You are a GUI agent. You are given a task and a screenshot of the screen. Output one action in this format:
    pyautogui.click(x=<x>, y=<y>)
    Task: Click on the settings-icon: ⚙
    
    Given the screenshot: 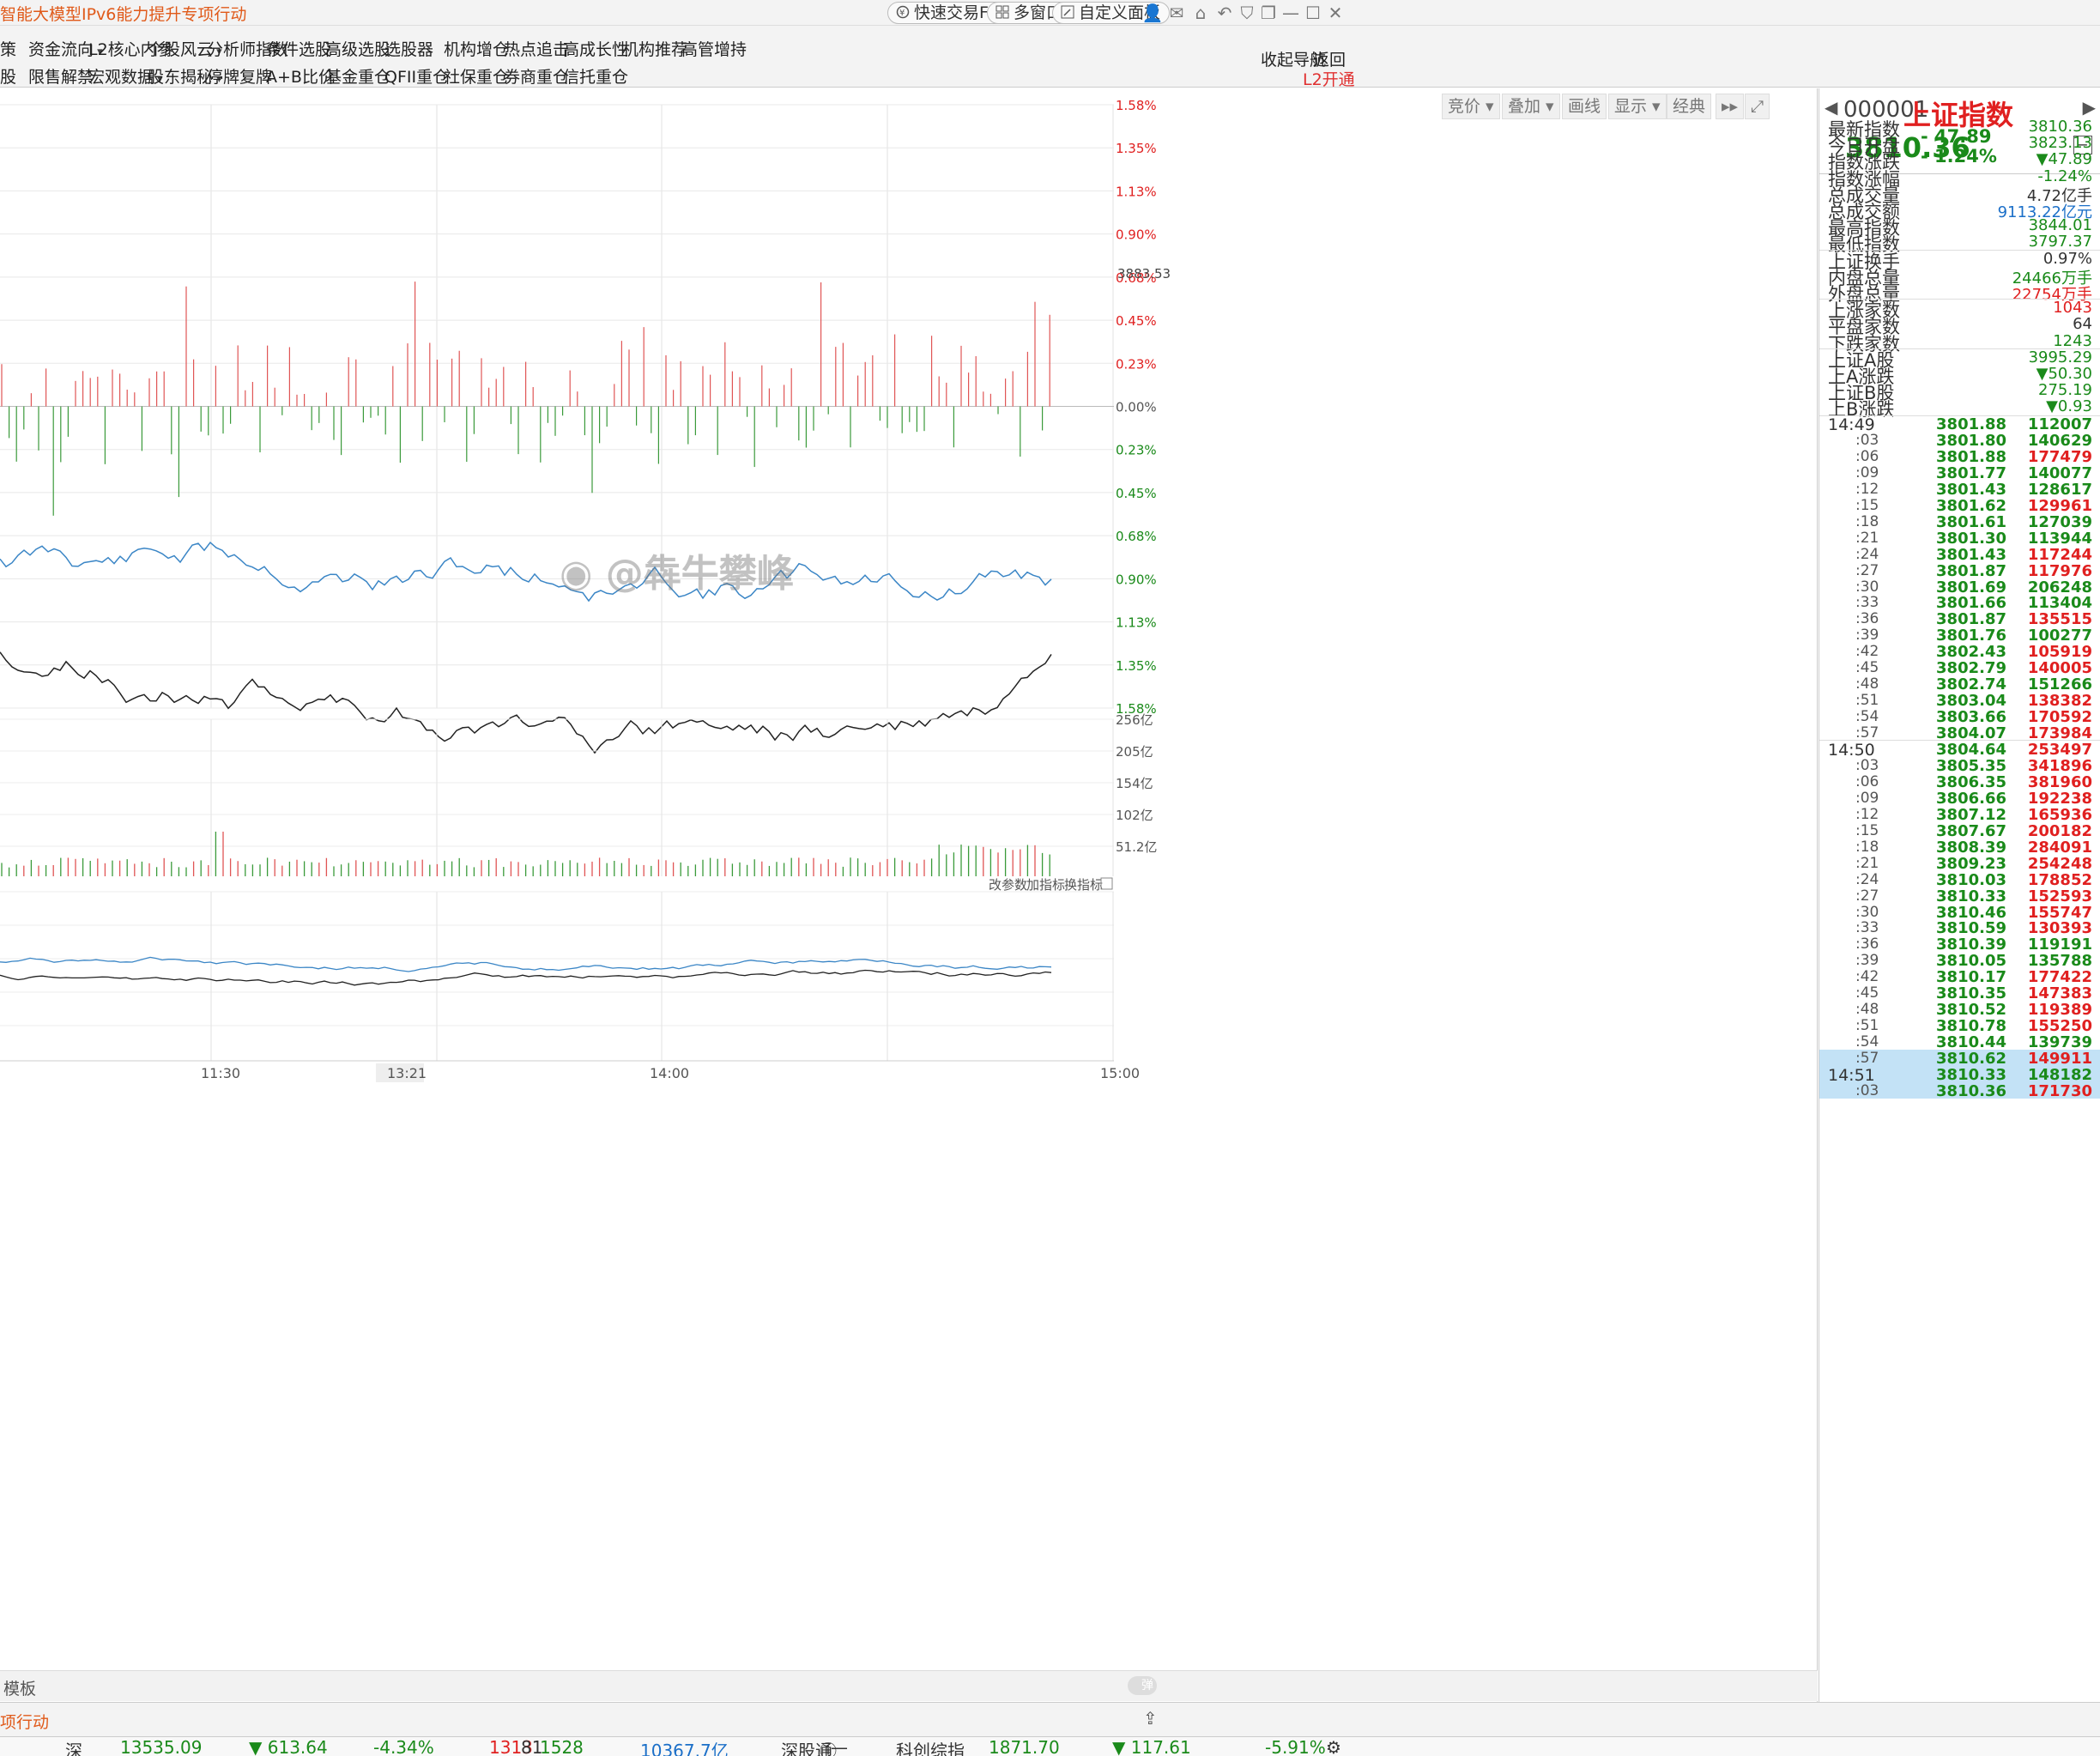 What is the action you would take?
    pyautogui.click(x=1333, y=1746)
    